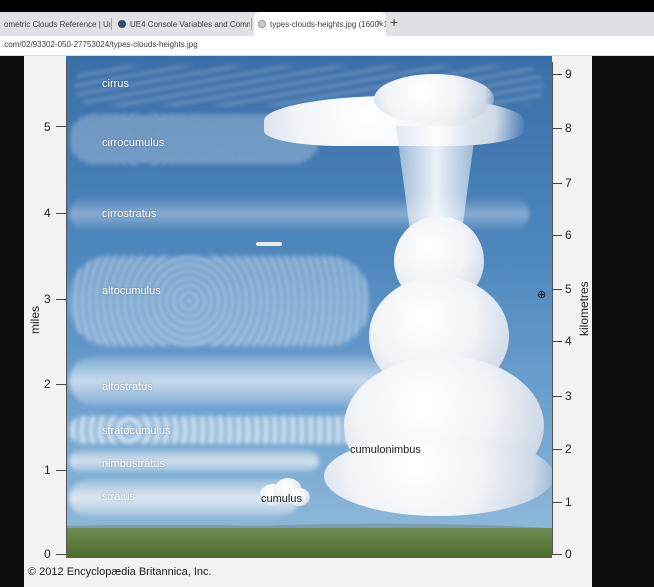  Describe the element at coordinates (568, 235) in the screenshot. I see `right-tick-label: 6` at that location.